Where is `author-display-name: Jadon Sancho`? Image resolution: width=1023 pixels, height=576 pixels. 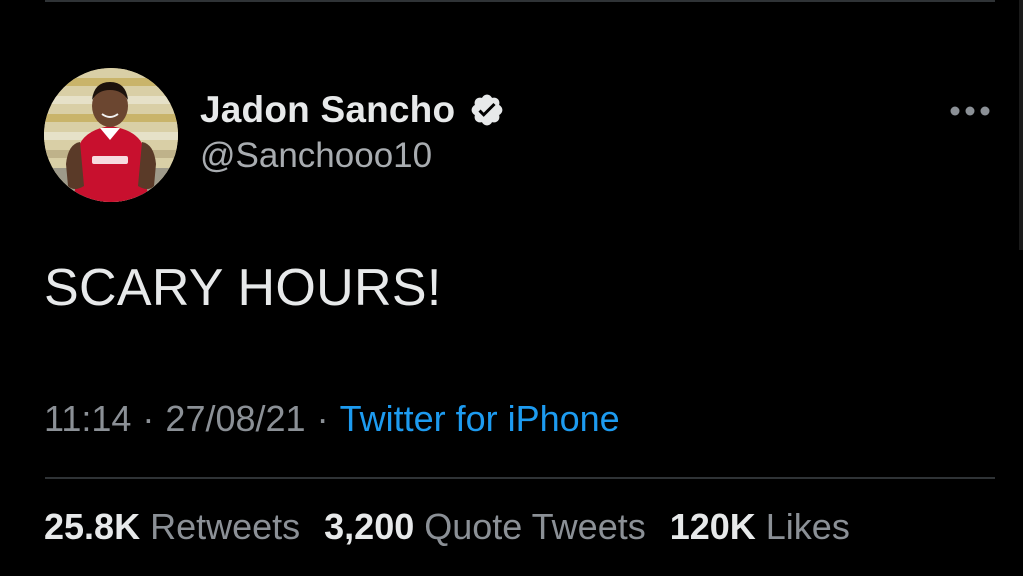 author-display-name: Jadon Sancho is located at coordinates (327, 110).